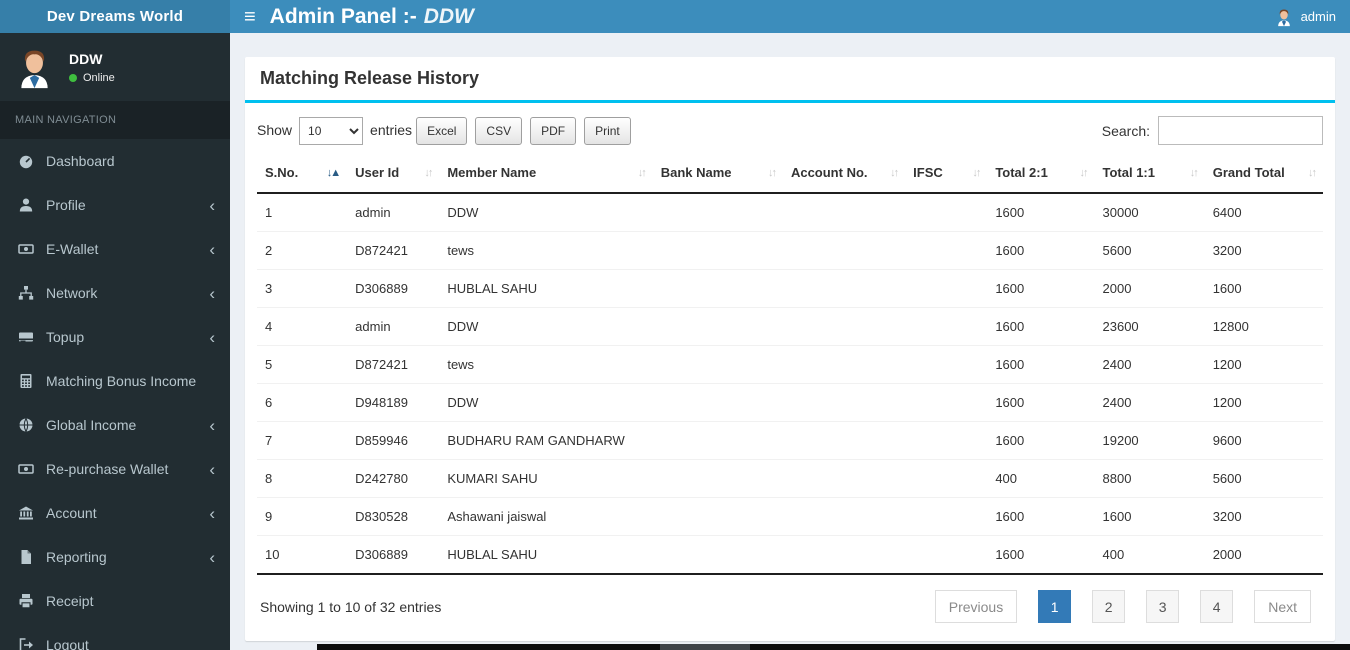 Image resolution: width=1350 pixels, height=650 pixels. What do you see at coordinates (372, 17) in the screenshot?
I see `page-title: Admin Panel :- DDW` at bounding box center [372, 17].